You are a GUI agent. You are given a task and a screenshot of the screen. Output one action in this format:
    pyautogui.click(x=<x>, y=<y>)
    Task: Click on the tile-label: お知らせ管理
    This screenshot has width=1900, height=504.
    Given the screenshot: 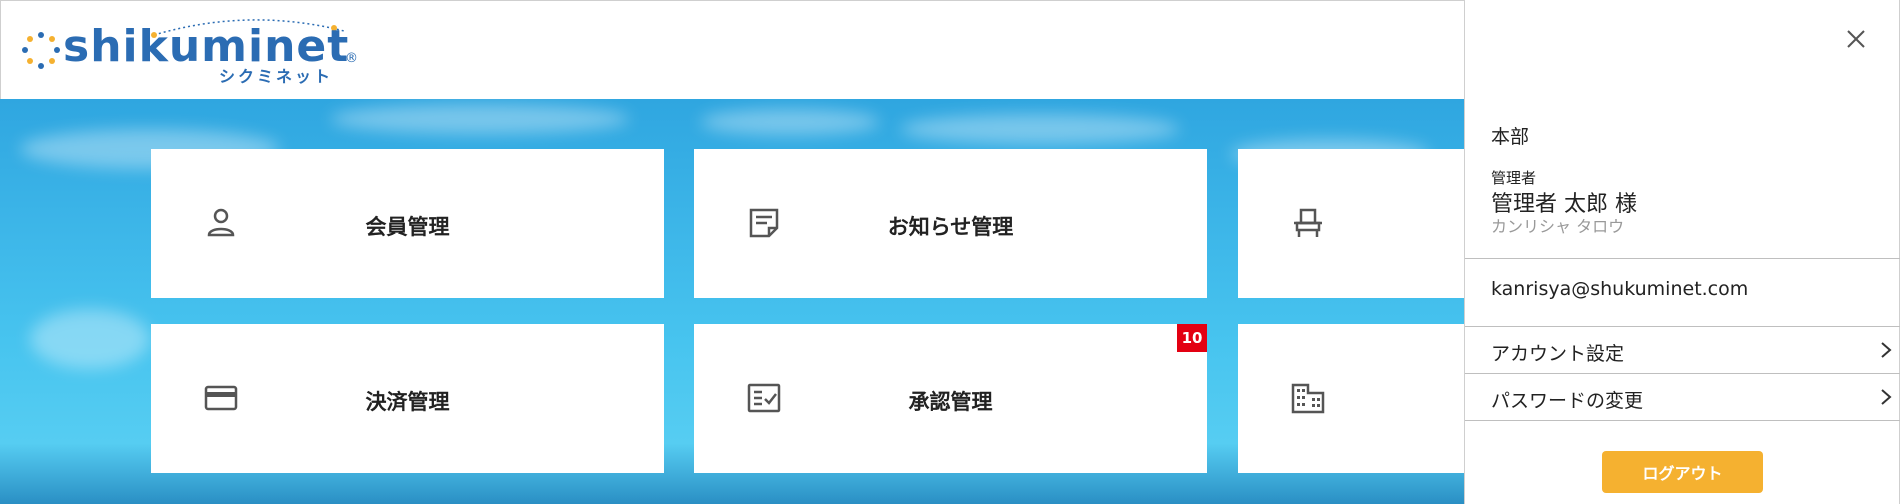 What is the action you would take?
    pyautogui.click(x=950, y=227)
    